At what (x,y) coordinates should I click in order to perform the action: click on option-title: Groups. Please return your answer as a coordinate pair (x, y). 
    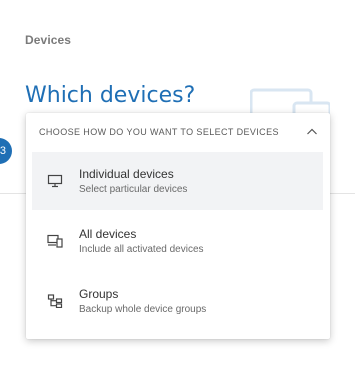
    Looking at the image, I should click on (99, 294).